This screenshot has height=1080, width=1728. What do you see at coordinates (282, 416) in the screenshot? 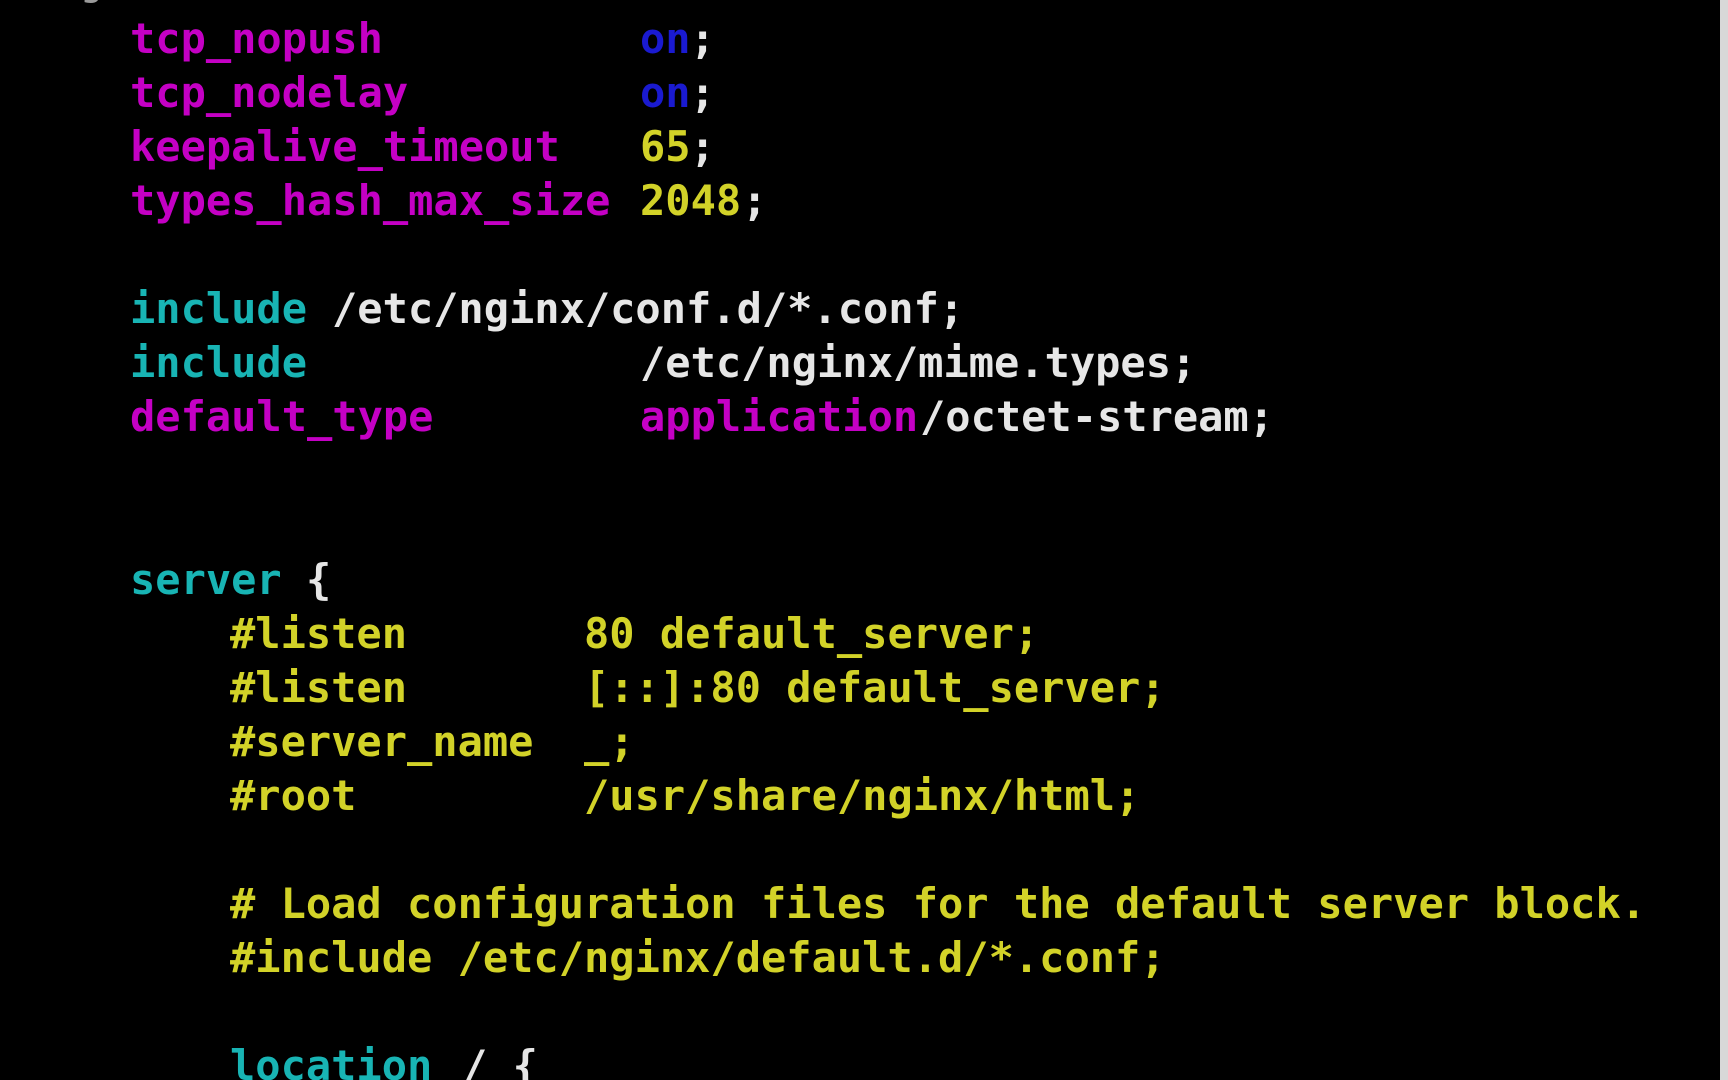
I see `directive-name: default_type` at bounding box center [282, 416].